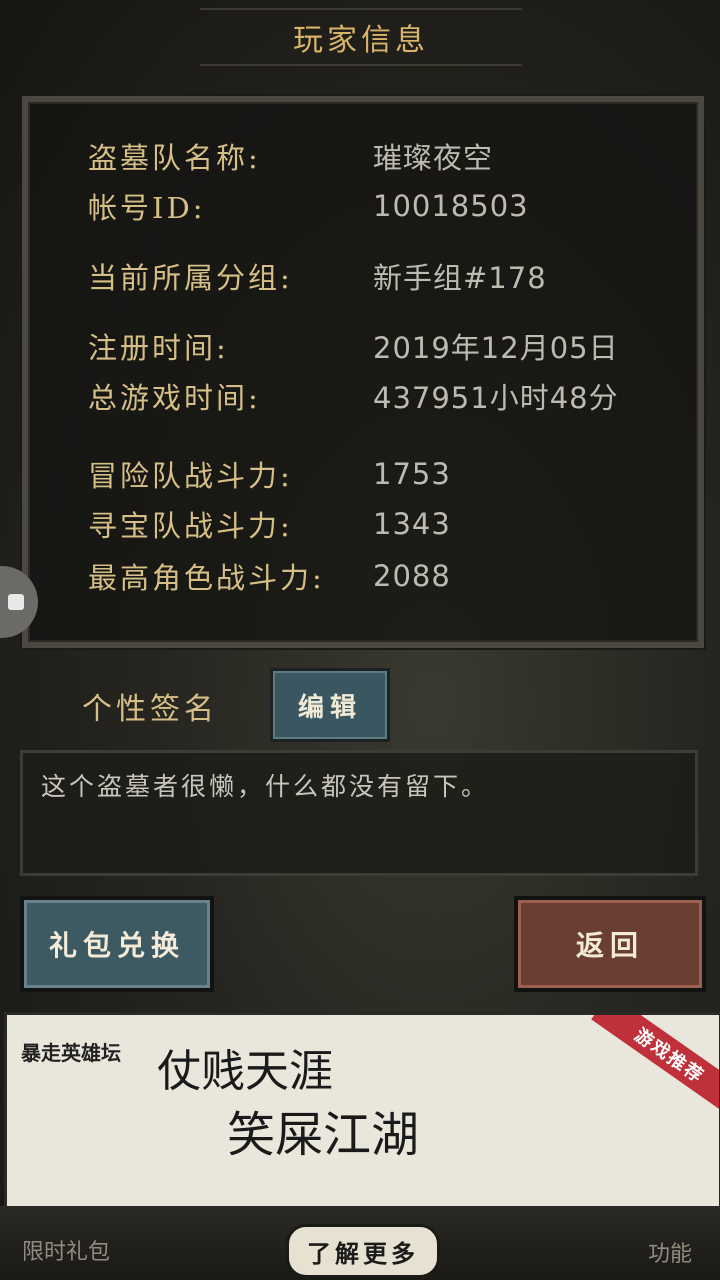 Image resolution: width=720 pixels, height=1280 pixels. I want to click on ad-headline-1: 仗贱天涯, so click(245, 1071).